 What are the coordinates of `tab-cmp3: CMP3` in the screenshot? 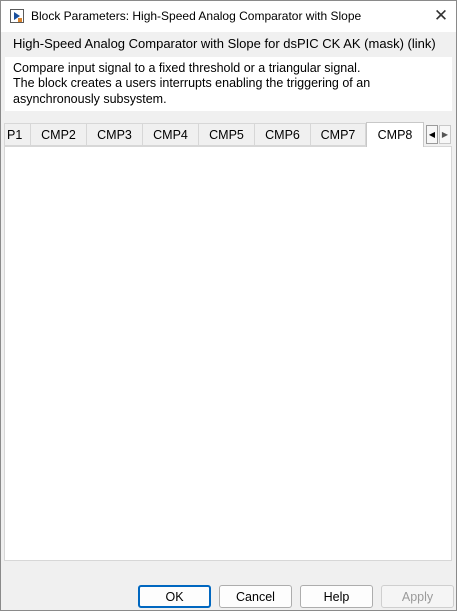 It's located at (114, 134).